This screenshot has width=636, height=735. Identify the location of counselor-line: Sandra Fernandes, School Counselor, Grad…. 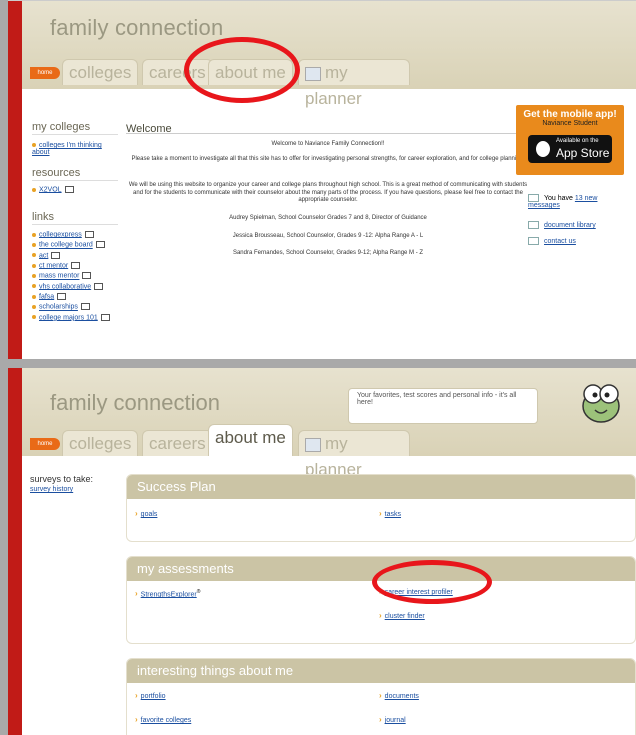
(328, 253).